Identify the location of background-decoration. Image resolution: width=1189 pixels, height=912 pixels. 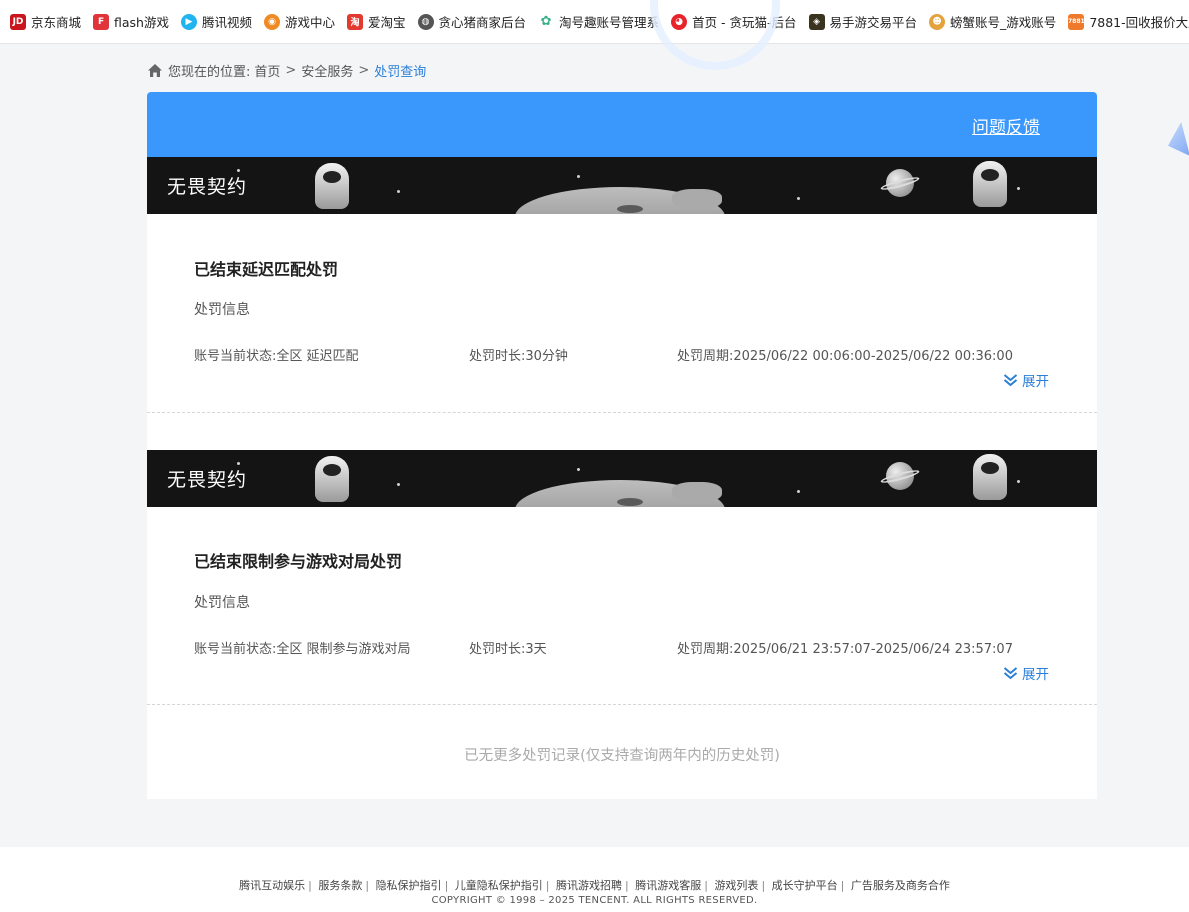
(715, 35).